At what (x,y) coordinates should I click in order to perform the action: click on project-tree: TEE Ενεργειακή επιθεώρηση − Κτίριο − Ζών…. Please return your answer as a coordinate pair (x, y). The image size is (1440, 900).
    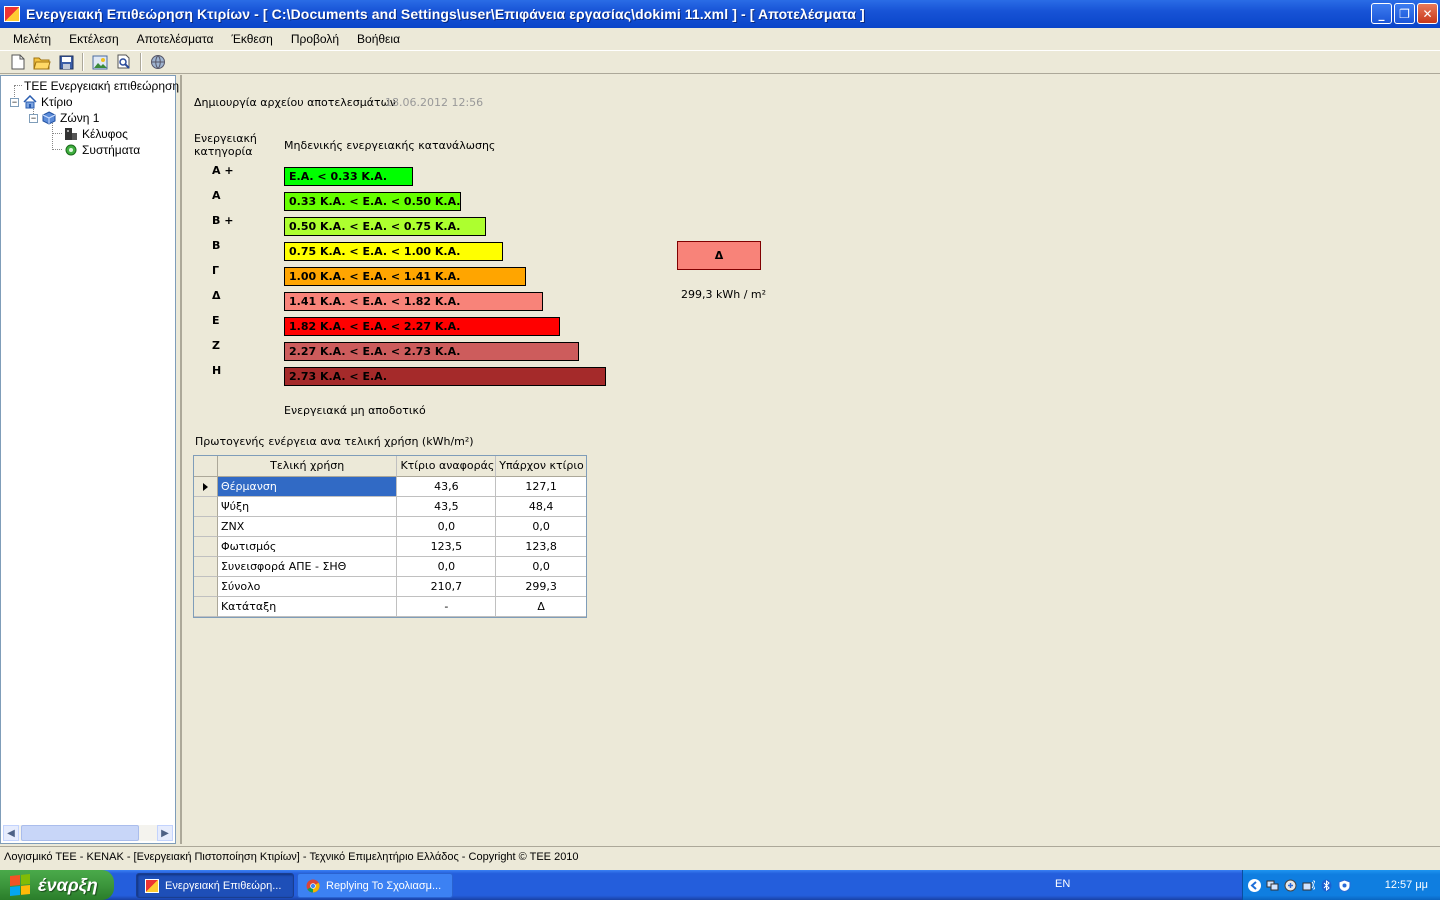
    Looking at the image, I should click on (89, 459).